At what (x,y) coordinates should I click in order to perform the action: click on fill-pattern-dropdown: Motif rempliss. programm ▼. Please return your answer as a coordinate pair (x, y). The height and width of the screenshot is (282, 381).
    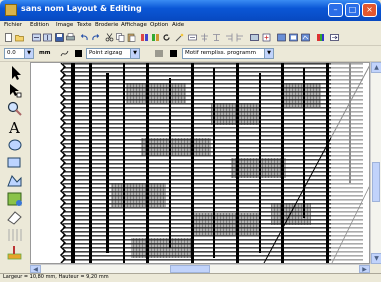
    Looking at the image, I should click on (228, 53).